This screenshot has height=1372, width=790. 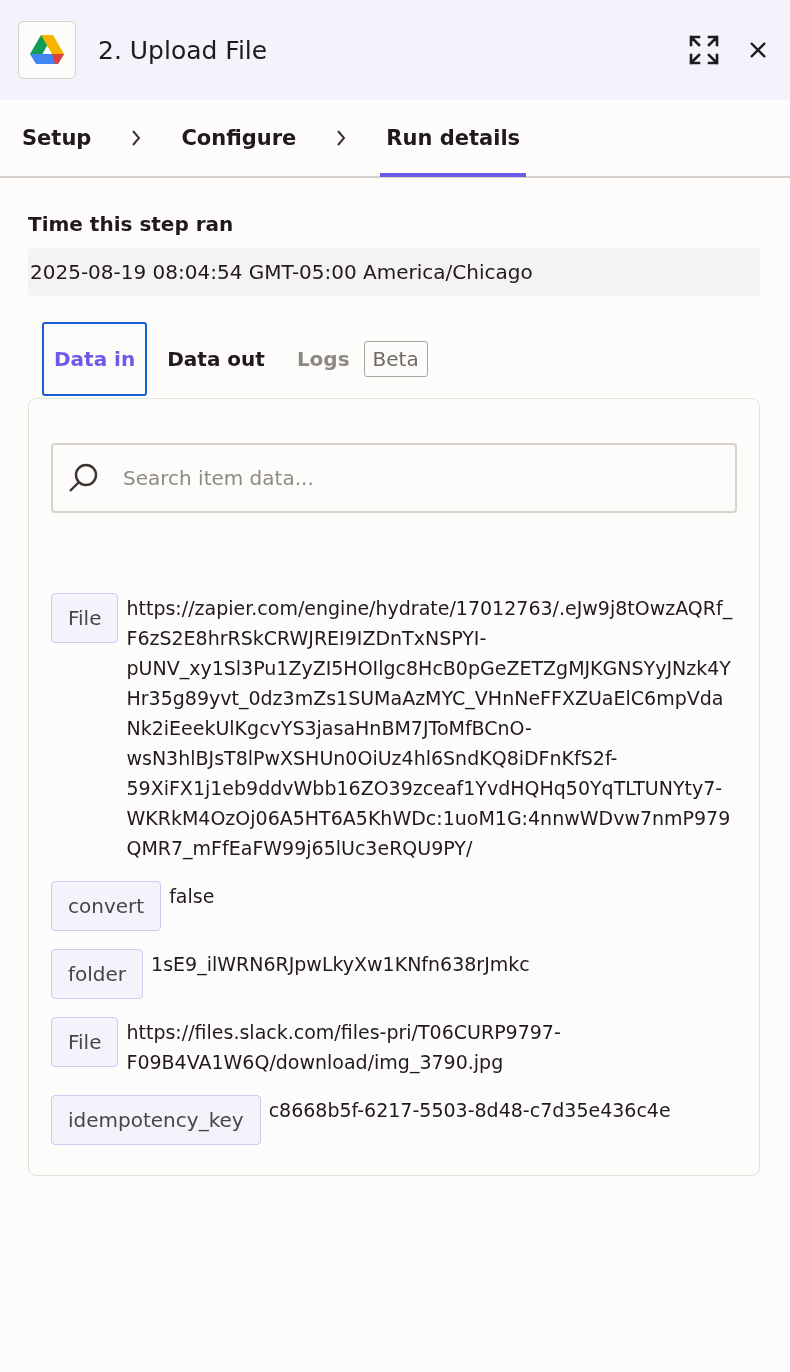 I want to click on field-value: https://files.slack.com/files-pri/T06CURP9797-F09B4VA1W6Q/download/img_3790.jpg, so click(x=344, y=1048).